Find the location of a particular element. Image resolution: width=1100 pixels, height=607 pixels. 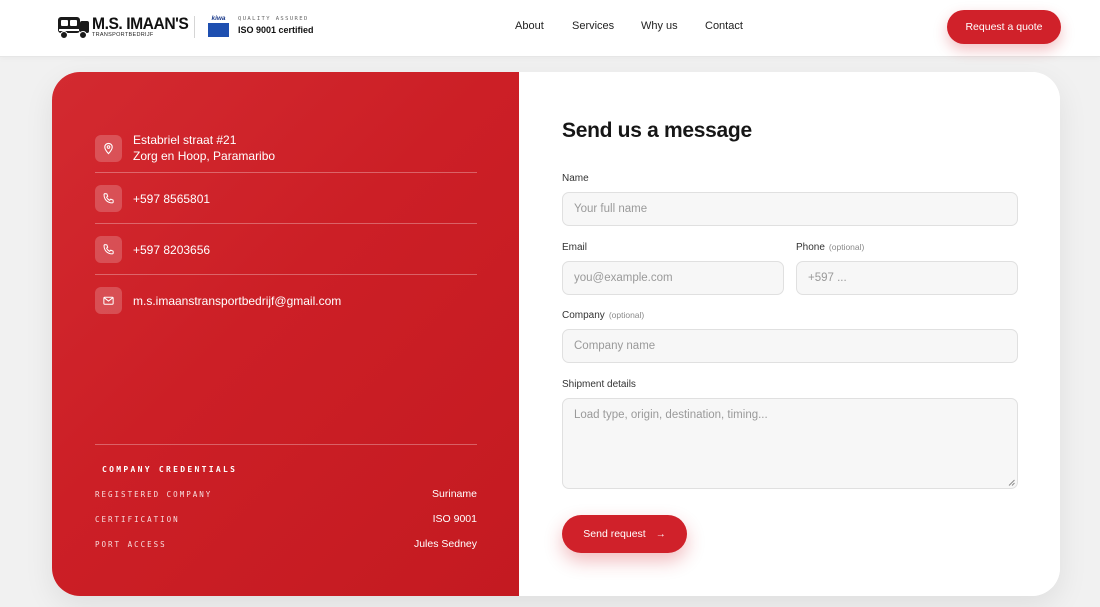

nav-contact: Contact is located at coordinates (724, 26).